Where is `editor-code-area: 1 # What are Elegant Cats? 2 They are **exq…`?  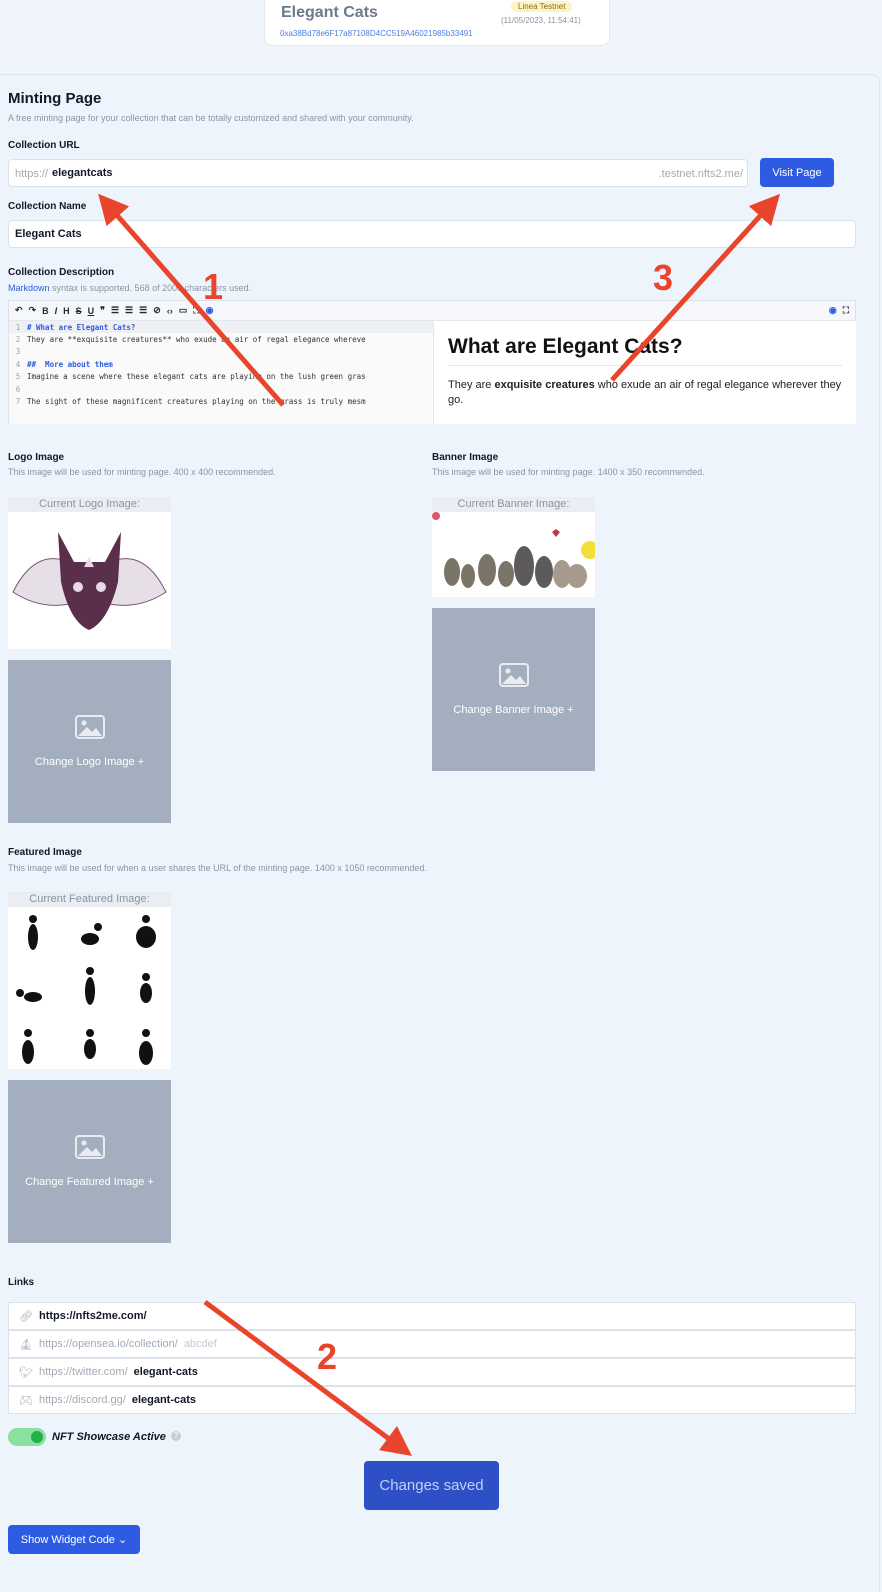 editor-code-area: 1 # What are Elegant Cats? 2 They are **exq… is located at coordinates (221, 372).